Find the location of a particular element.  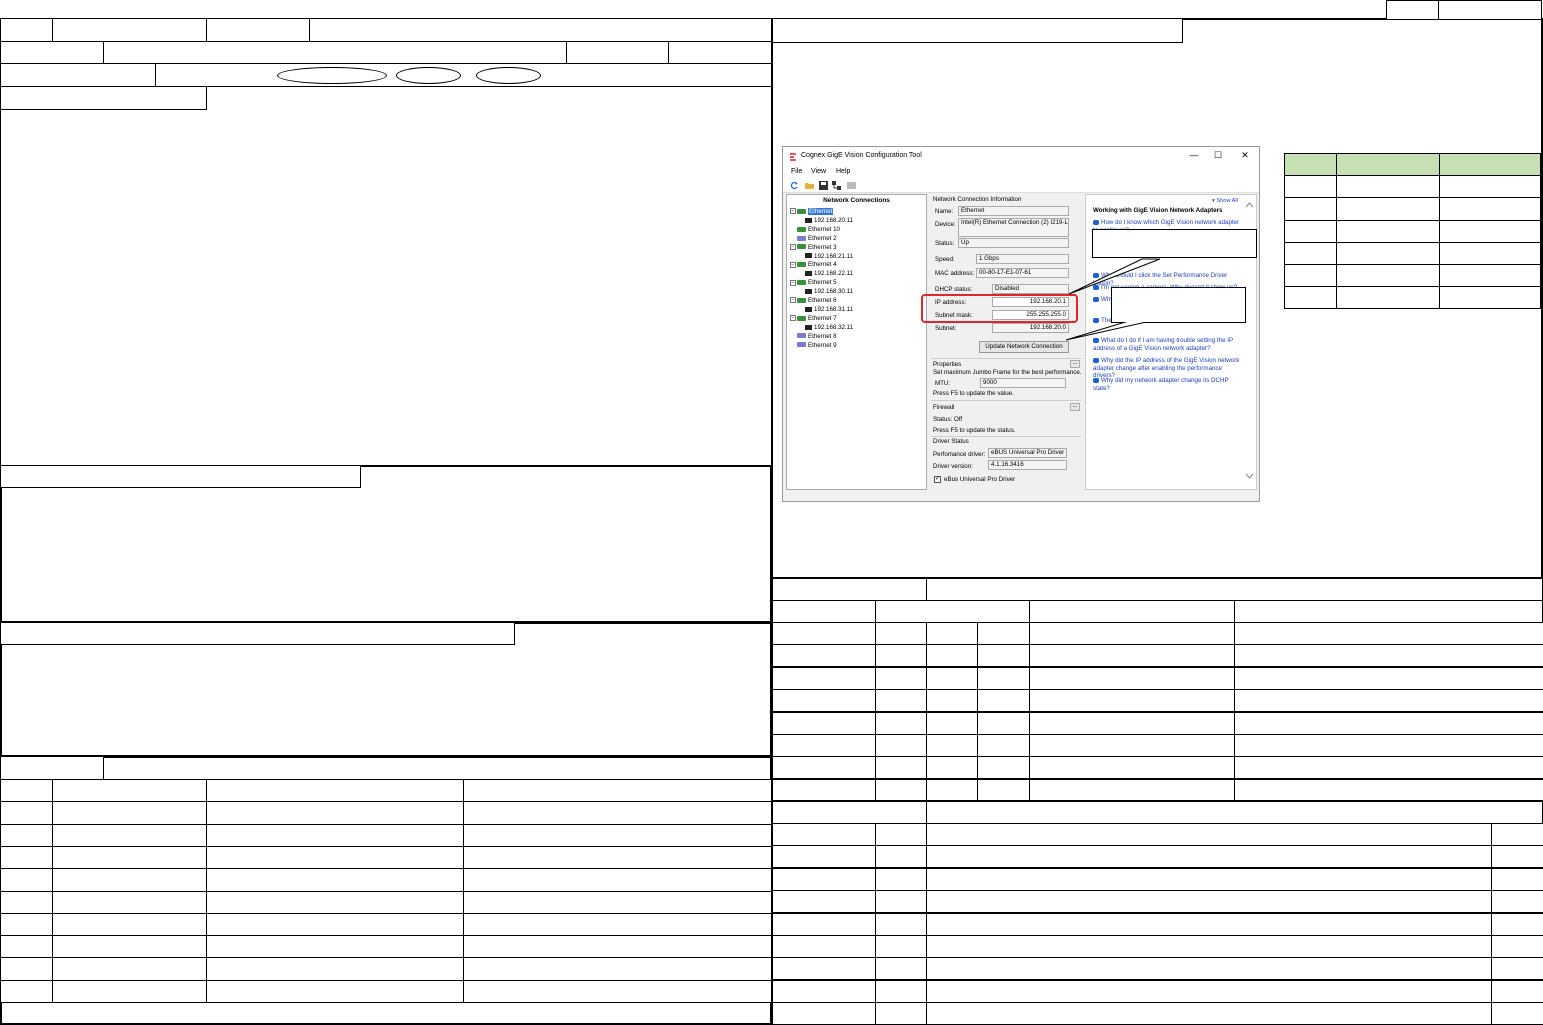

section-3-title-tab is located at coordinates (257, 633).